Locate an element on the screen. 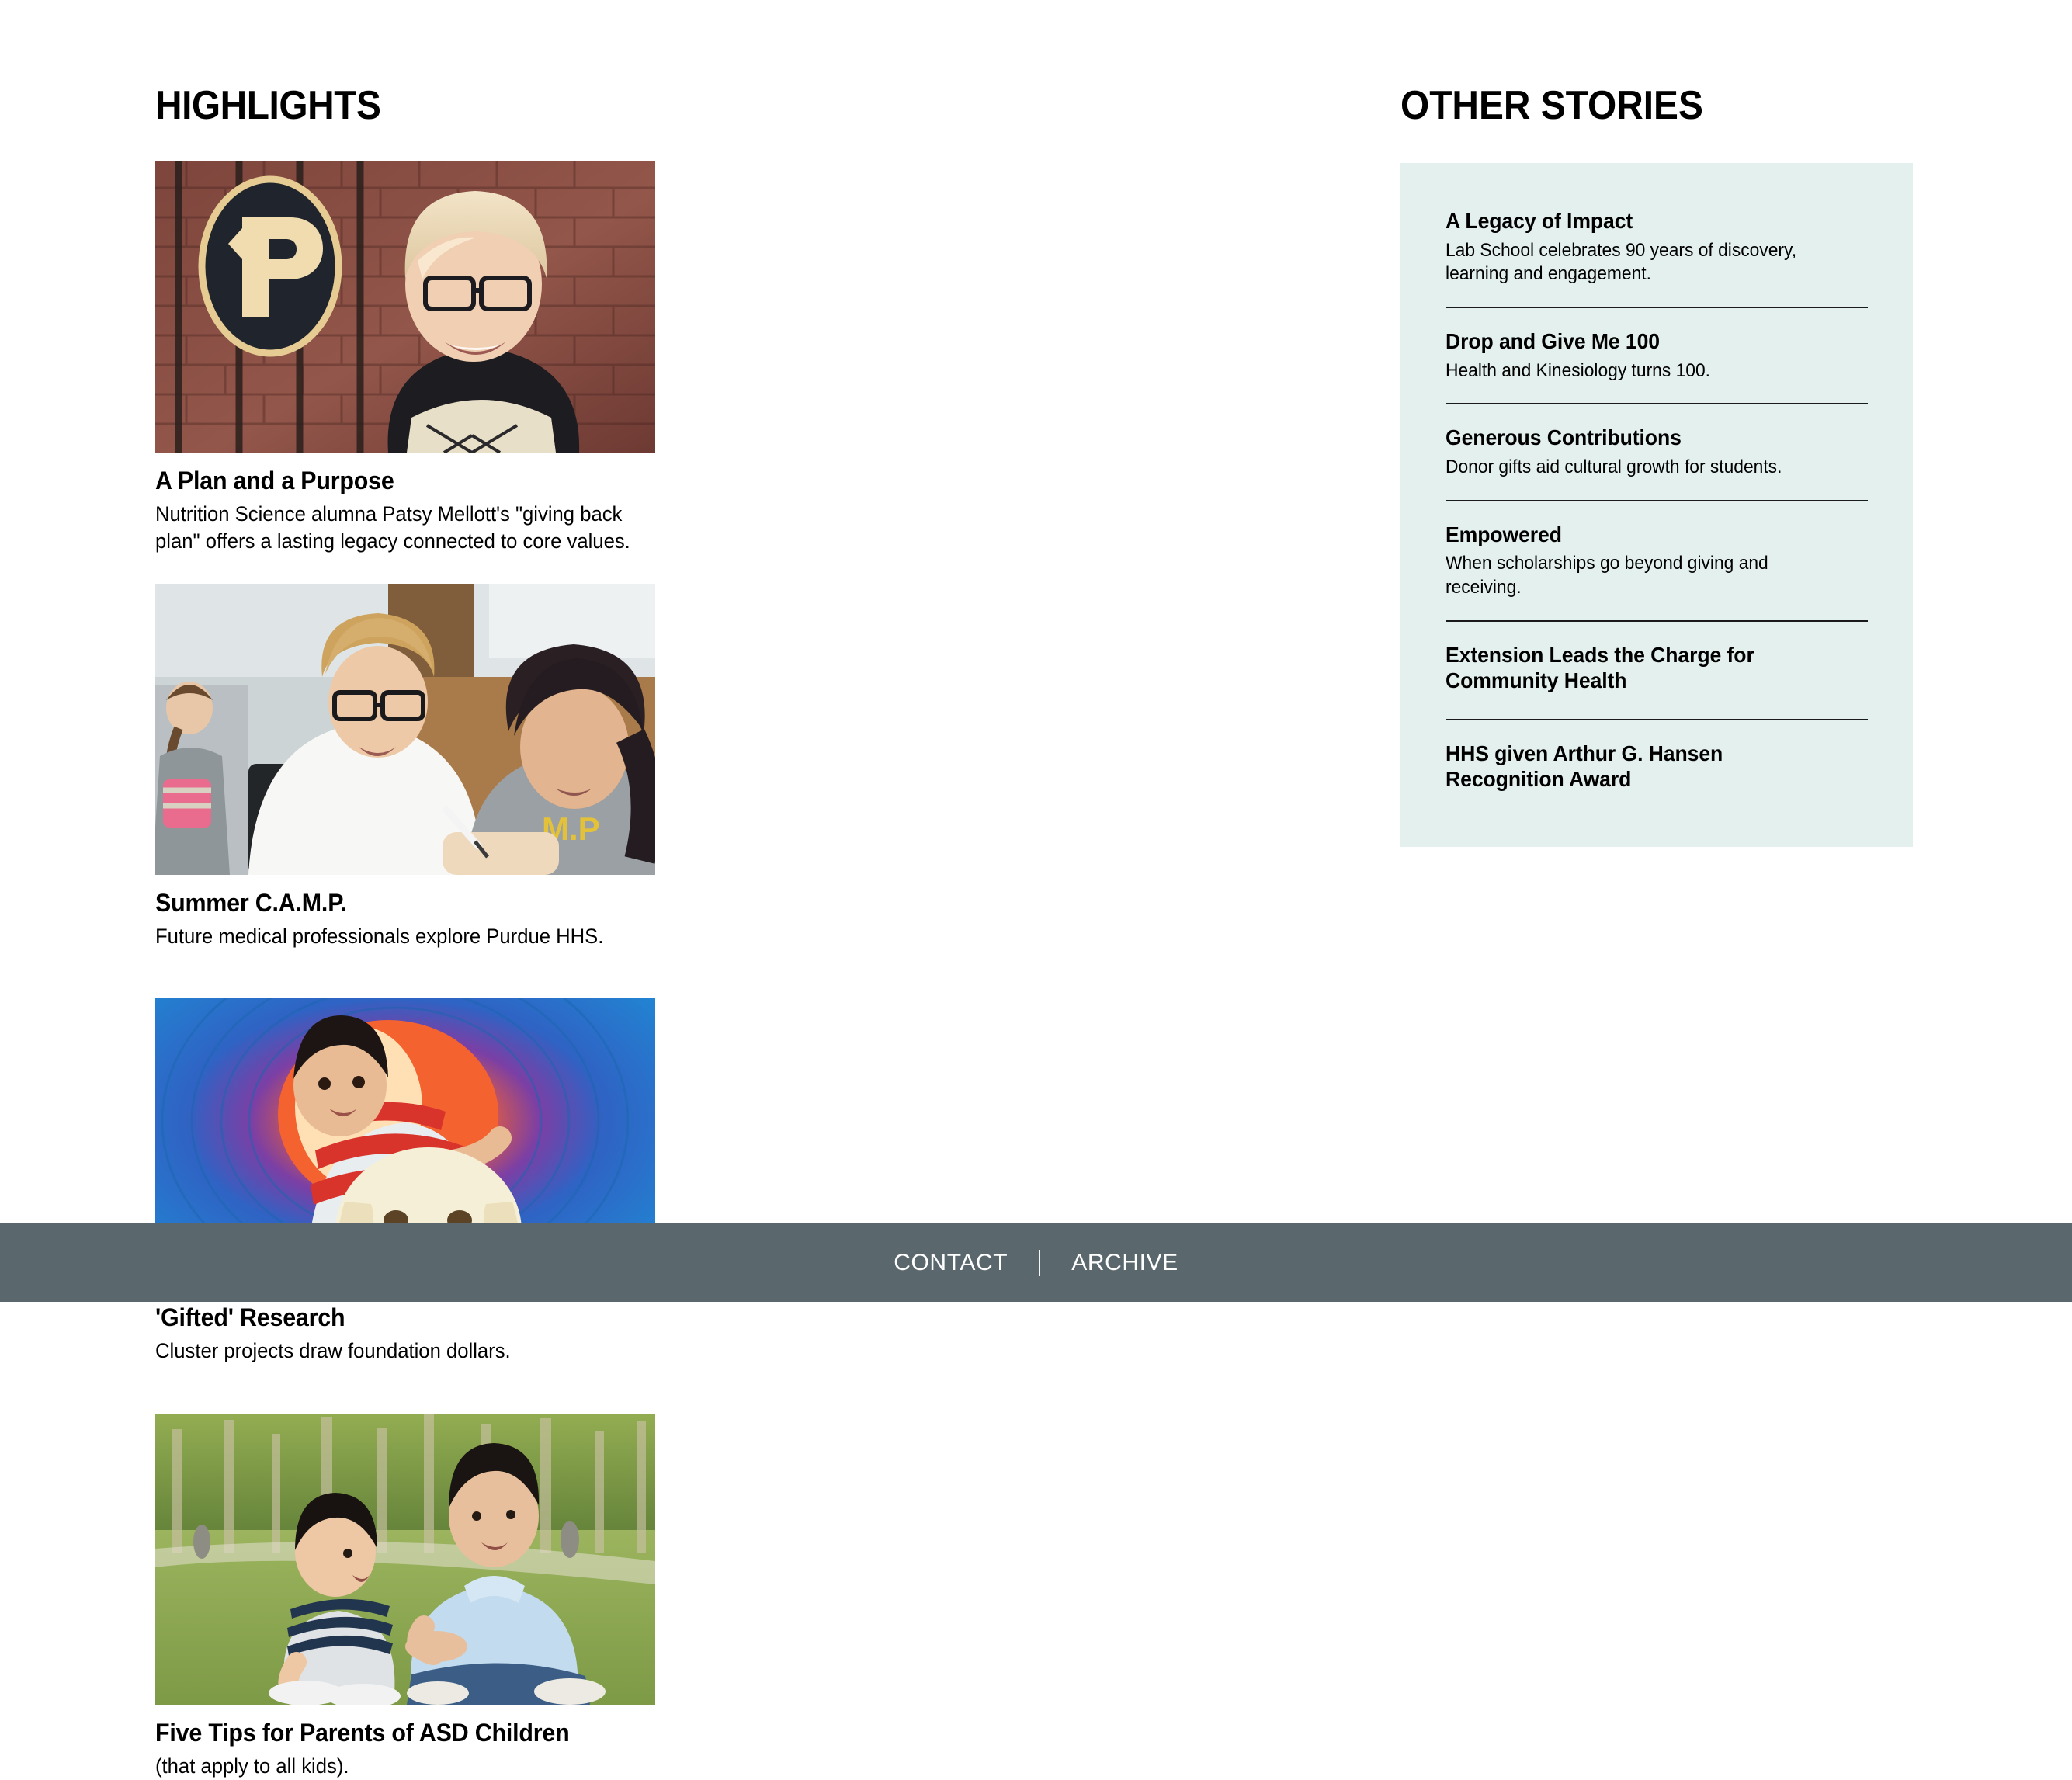 This screenshot has height=1780, width=2072. purdue-p-sign-portrait-photo is located at coordinates (405, 307).